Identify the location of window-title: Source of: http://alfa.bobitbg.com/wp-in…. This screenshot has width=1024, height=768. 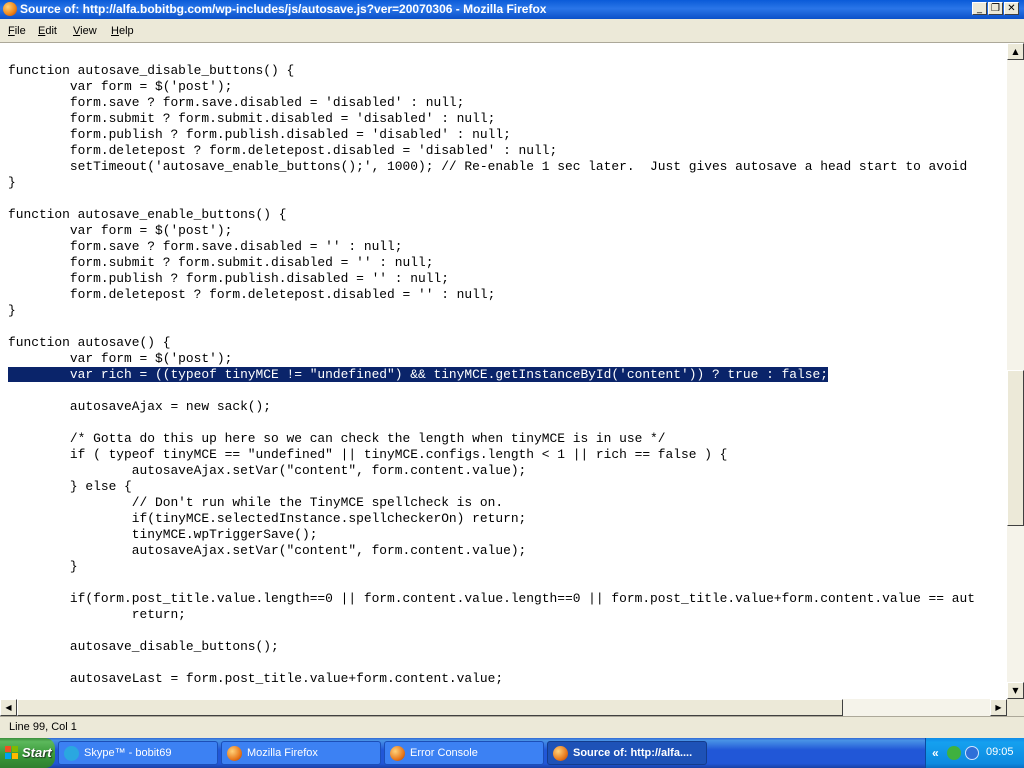
(283, 9).